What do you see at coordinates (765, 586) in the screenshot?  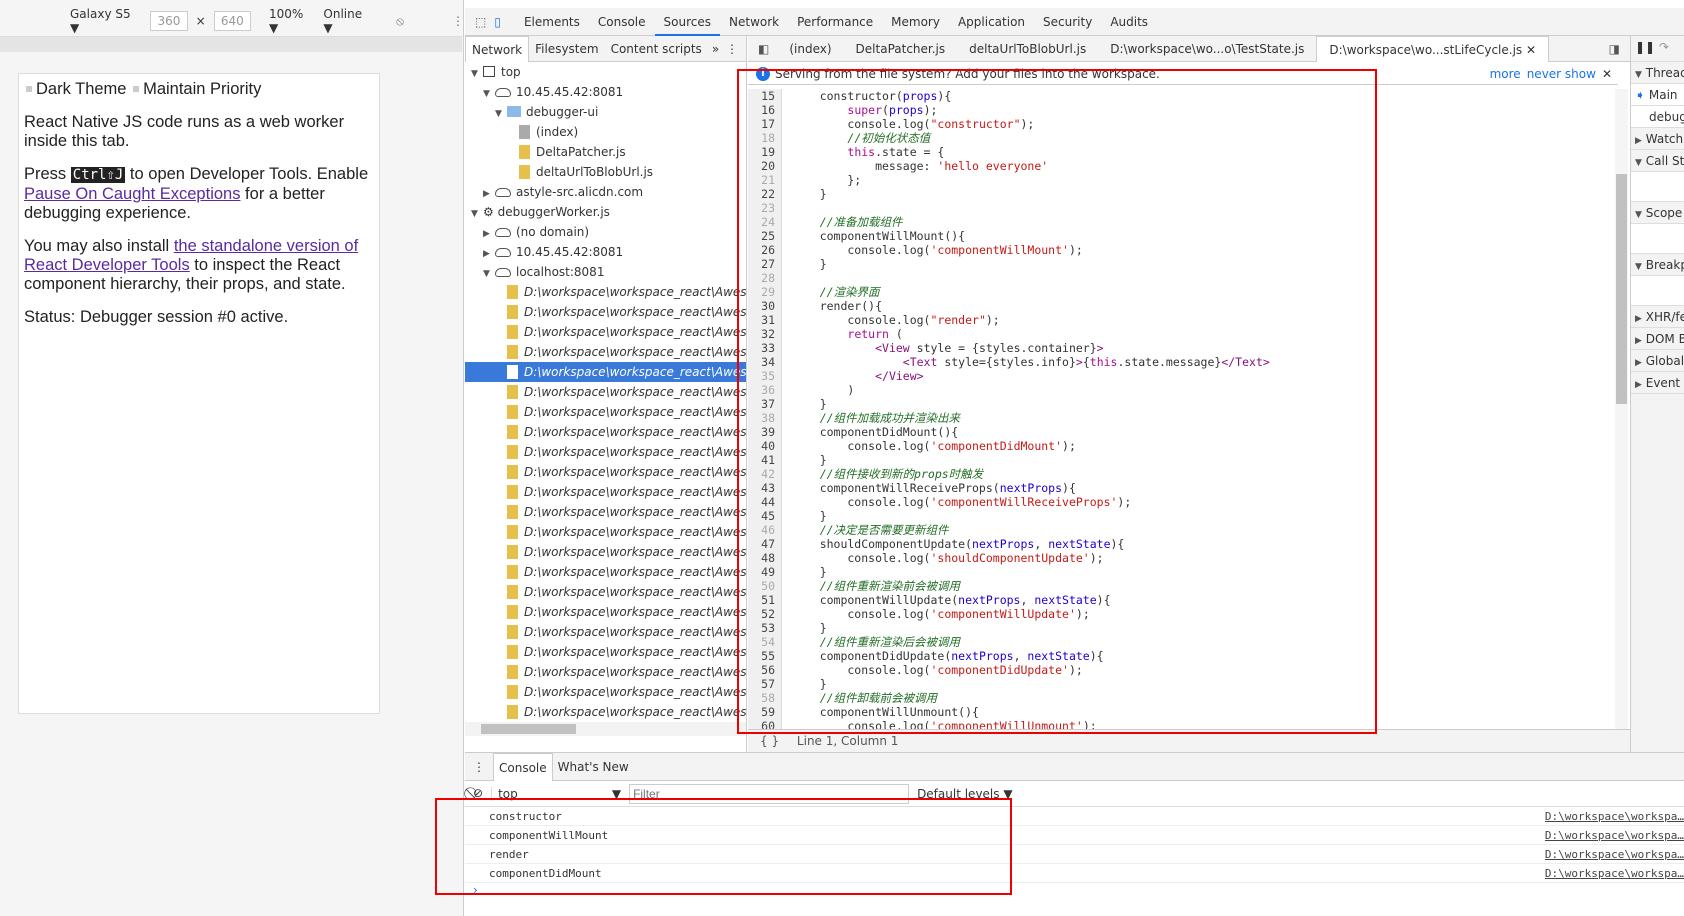 I see `line-number: 50` at bounding box center [765, 586].